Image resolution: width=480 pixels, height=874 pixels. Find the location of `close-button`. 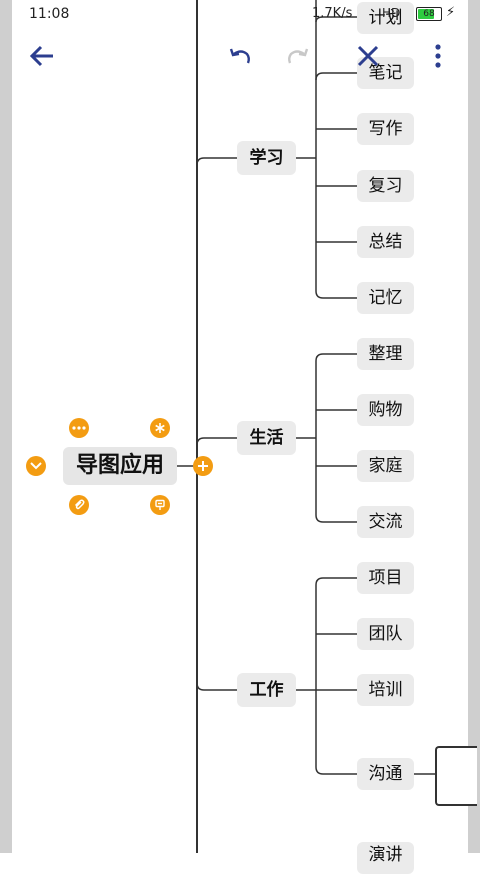

close-button is located at coordinates (368, 56).